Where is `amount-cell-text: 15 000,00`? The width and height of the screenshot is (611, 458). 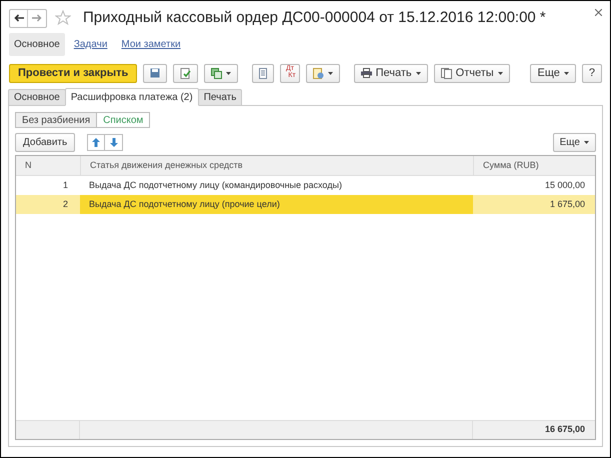 amount-cell-text: 15 000,00 is located at coordinates (565, 185).